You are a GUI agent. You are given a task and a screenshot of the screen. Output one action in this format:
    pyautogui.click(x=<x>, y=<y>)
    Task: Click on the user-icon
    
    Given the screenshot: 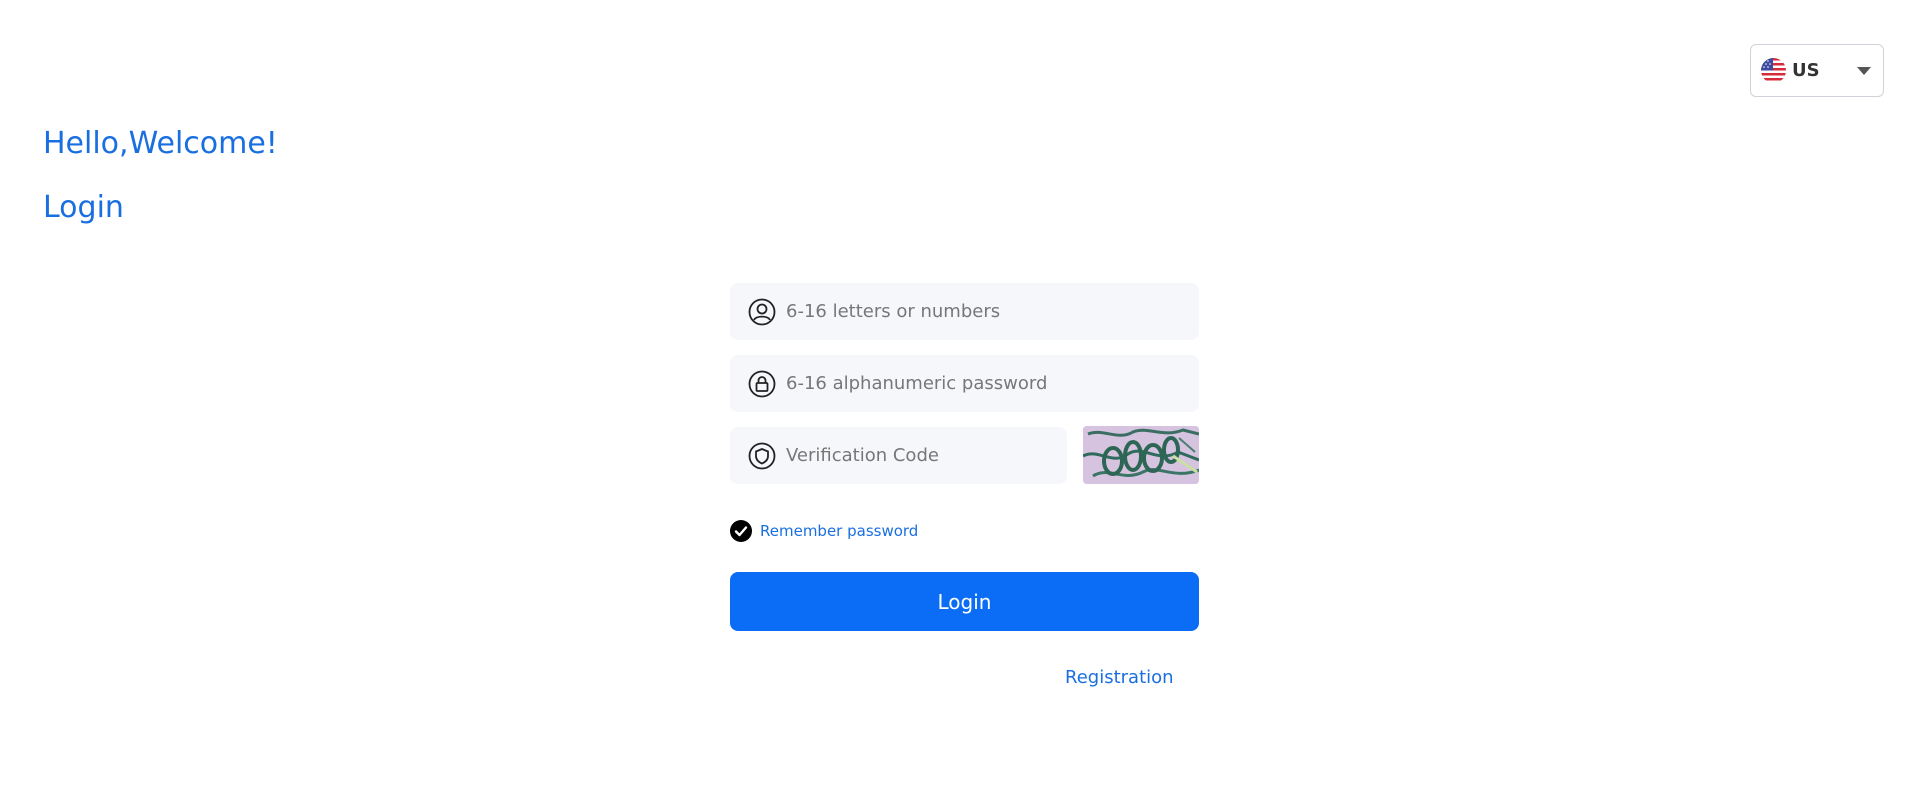 What is the action you would take?
    pyautogui.click(x=762, y=312)
    